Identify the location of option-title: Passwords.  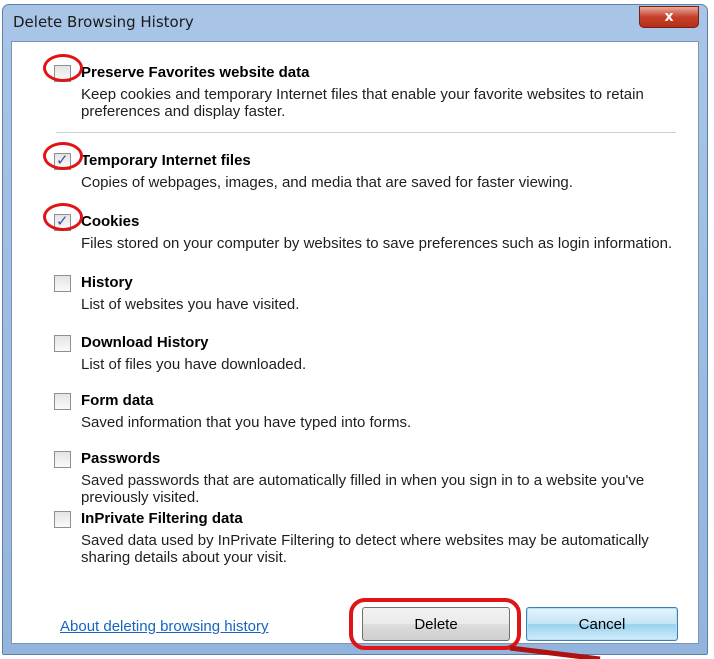
(121, 458).